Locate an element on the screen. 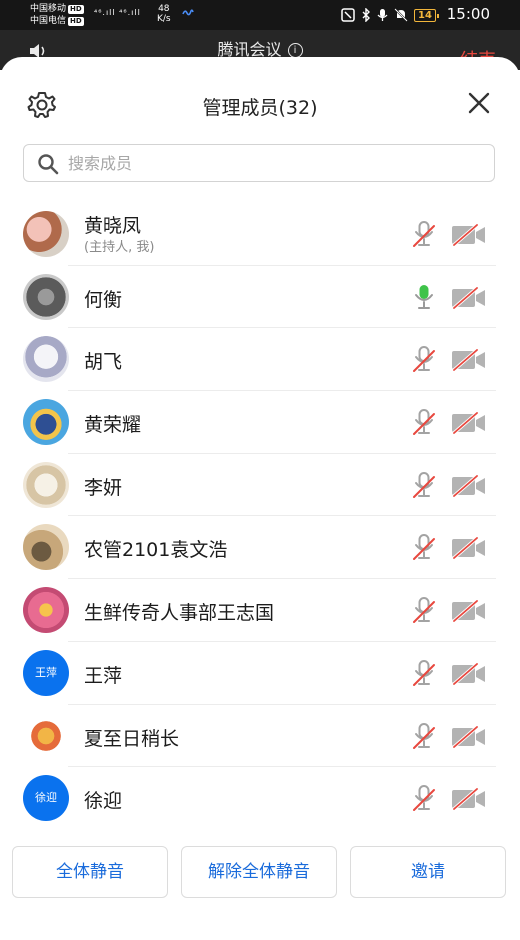 This screenshot has width=520, height=940. member-name: 黄荣耀 is located at coordinates (113, 425).